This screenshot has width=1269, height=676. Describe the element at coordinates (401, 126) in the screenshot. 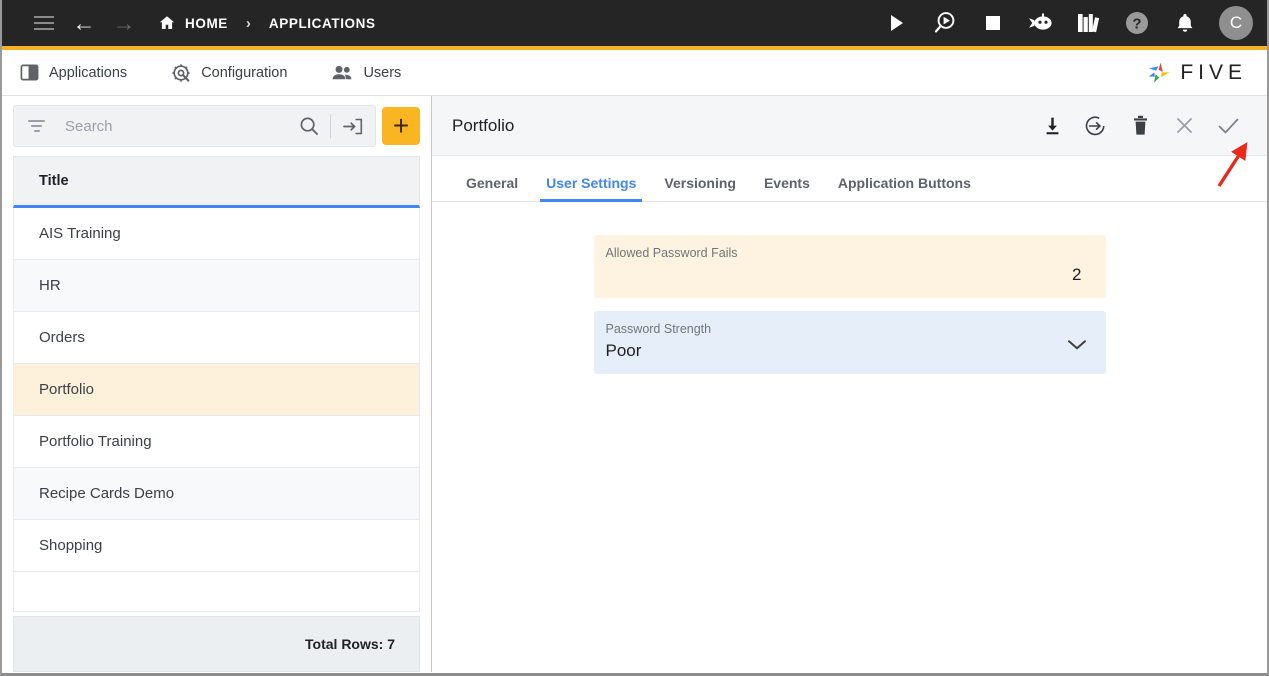

I see `add-application-button` at that location.